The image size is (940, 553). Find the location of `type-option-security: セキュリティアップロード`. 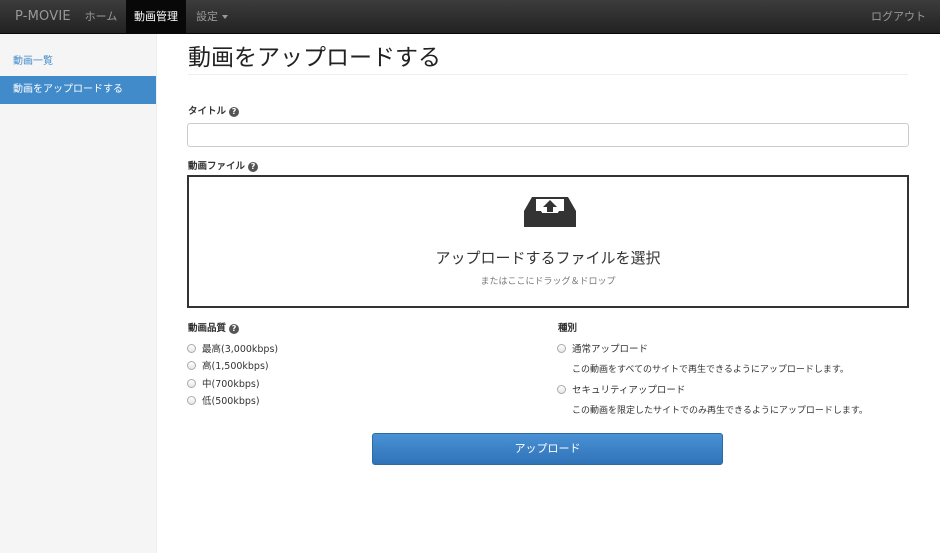

type-option-security: セキュリティアップロード is located at coordinates (621, 391).